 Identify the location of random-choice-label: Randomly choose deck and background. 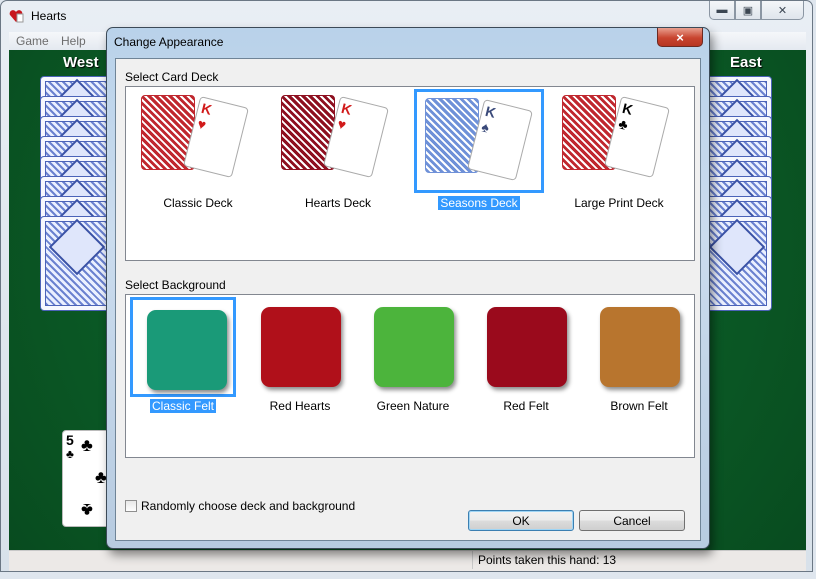
(248, 506).